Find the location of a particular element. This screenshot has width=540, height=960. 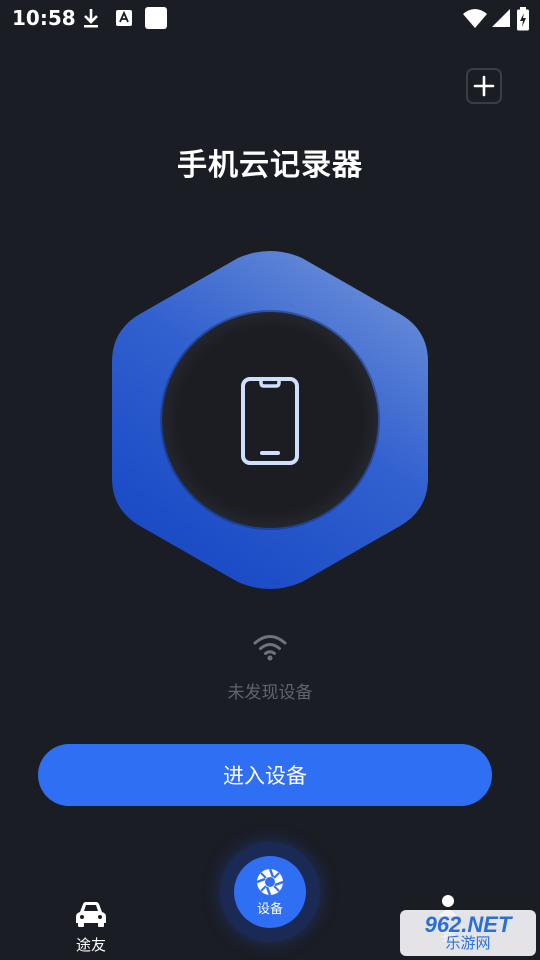

tab-friends: 途友 is located at coordinates (91, 927).